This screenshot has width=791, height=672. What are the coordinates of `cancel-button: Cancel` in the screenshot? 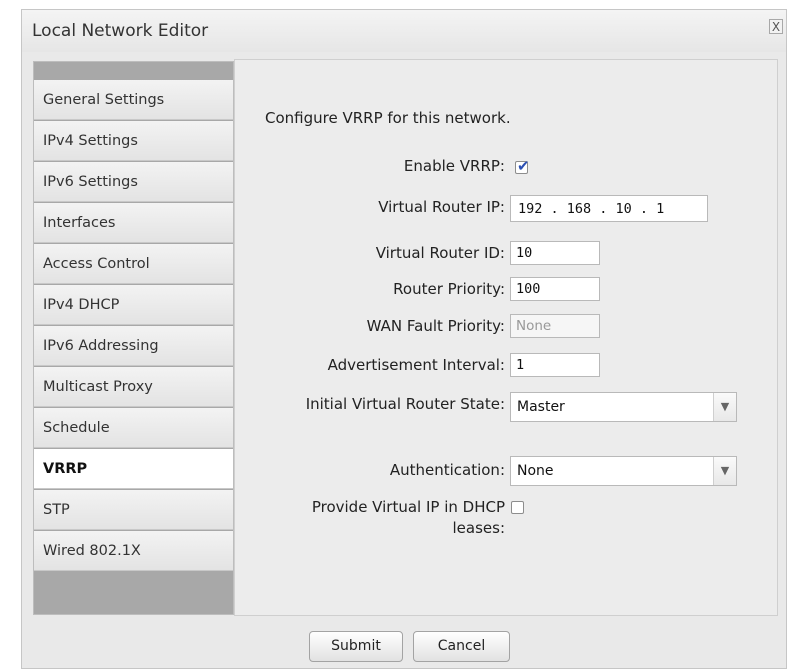 It's located at (461, 646).